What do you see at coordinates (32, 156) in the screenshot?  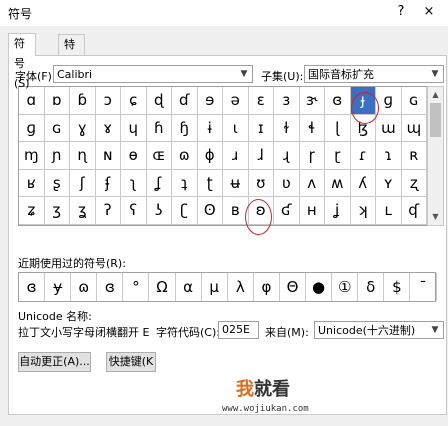 I see `symbol-cell: ɱ` at bounding box center [32, 156].